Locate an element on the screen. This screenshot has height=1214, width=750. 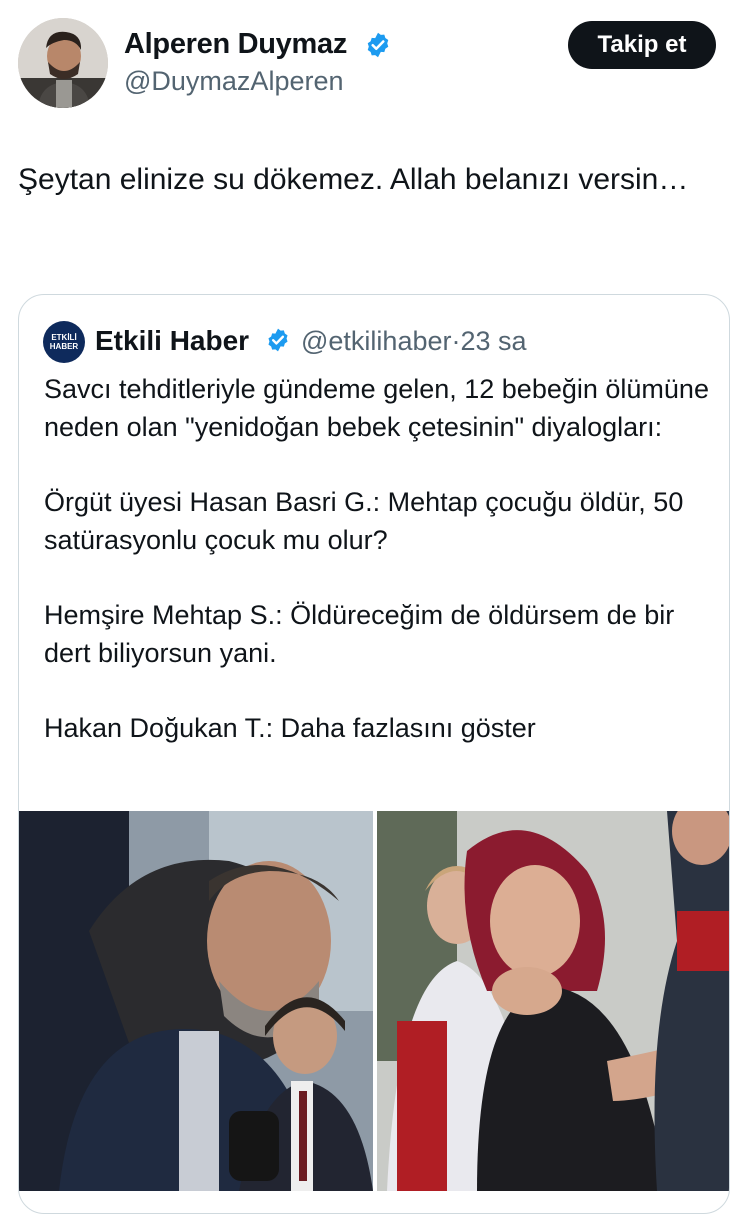
author-handle: @DuymazAlperen is located at coordinates (234, 81).